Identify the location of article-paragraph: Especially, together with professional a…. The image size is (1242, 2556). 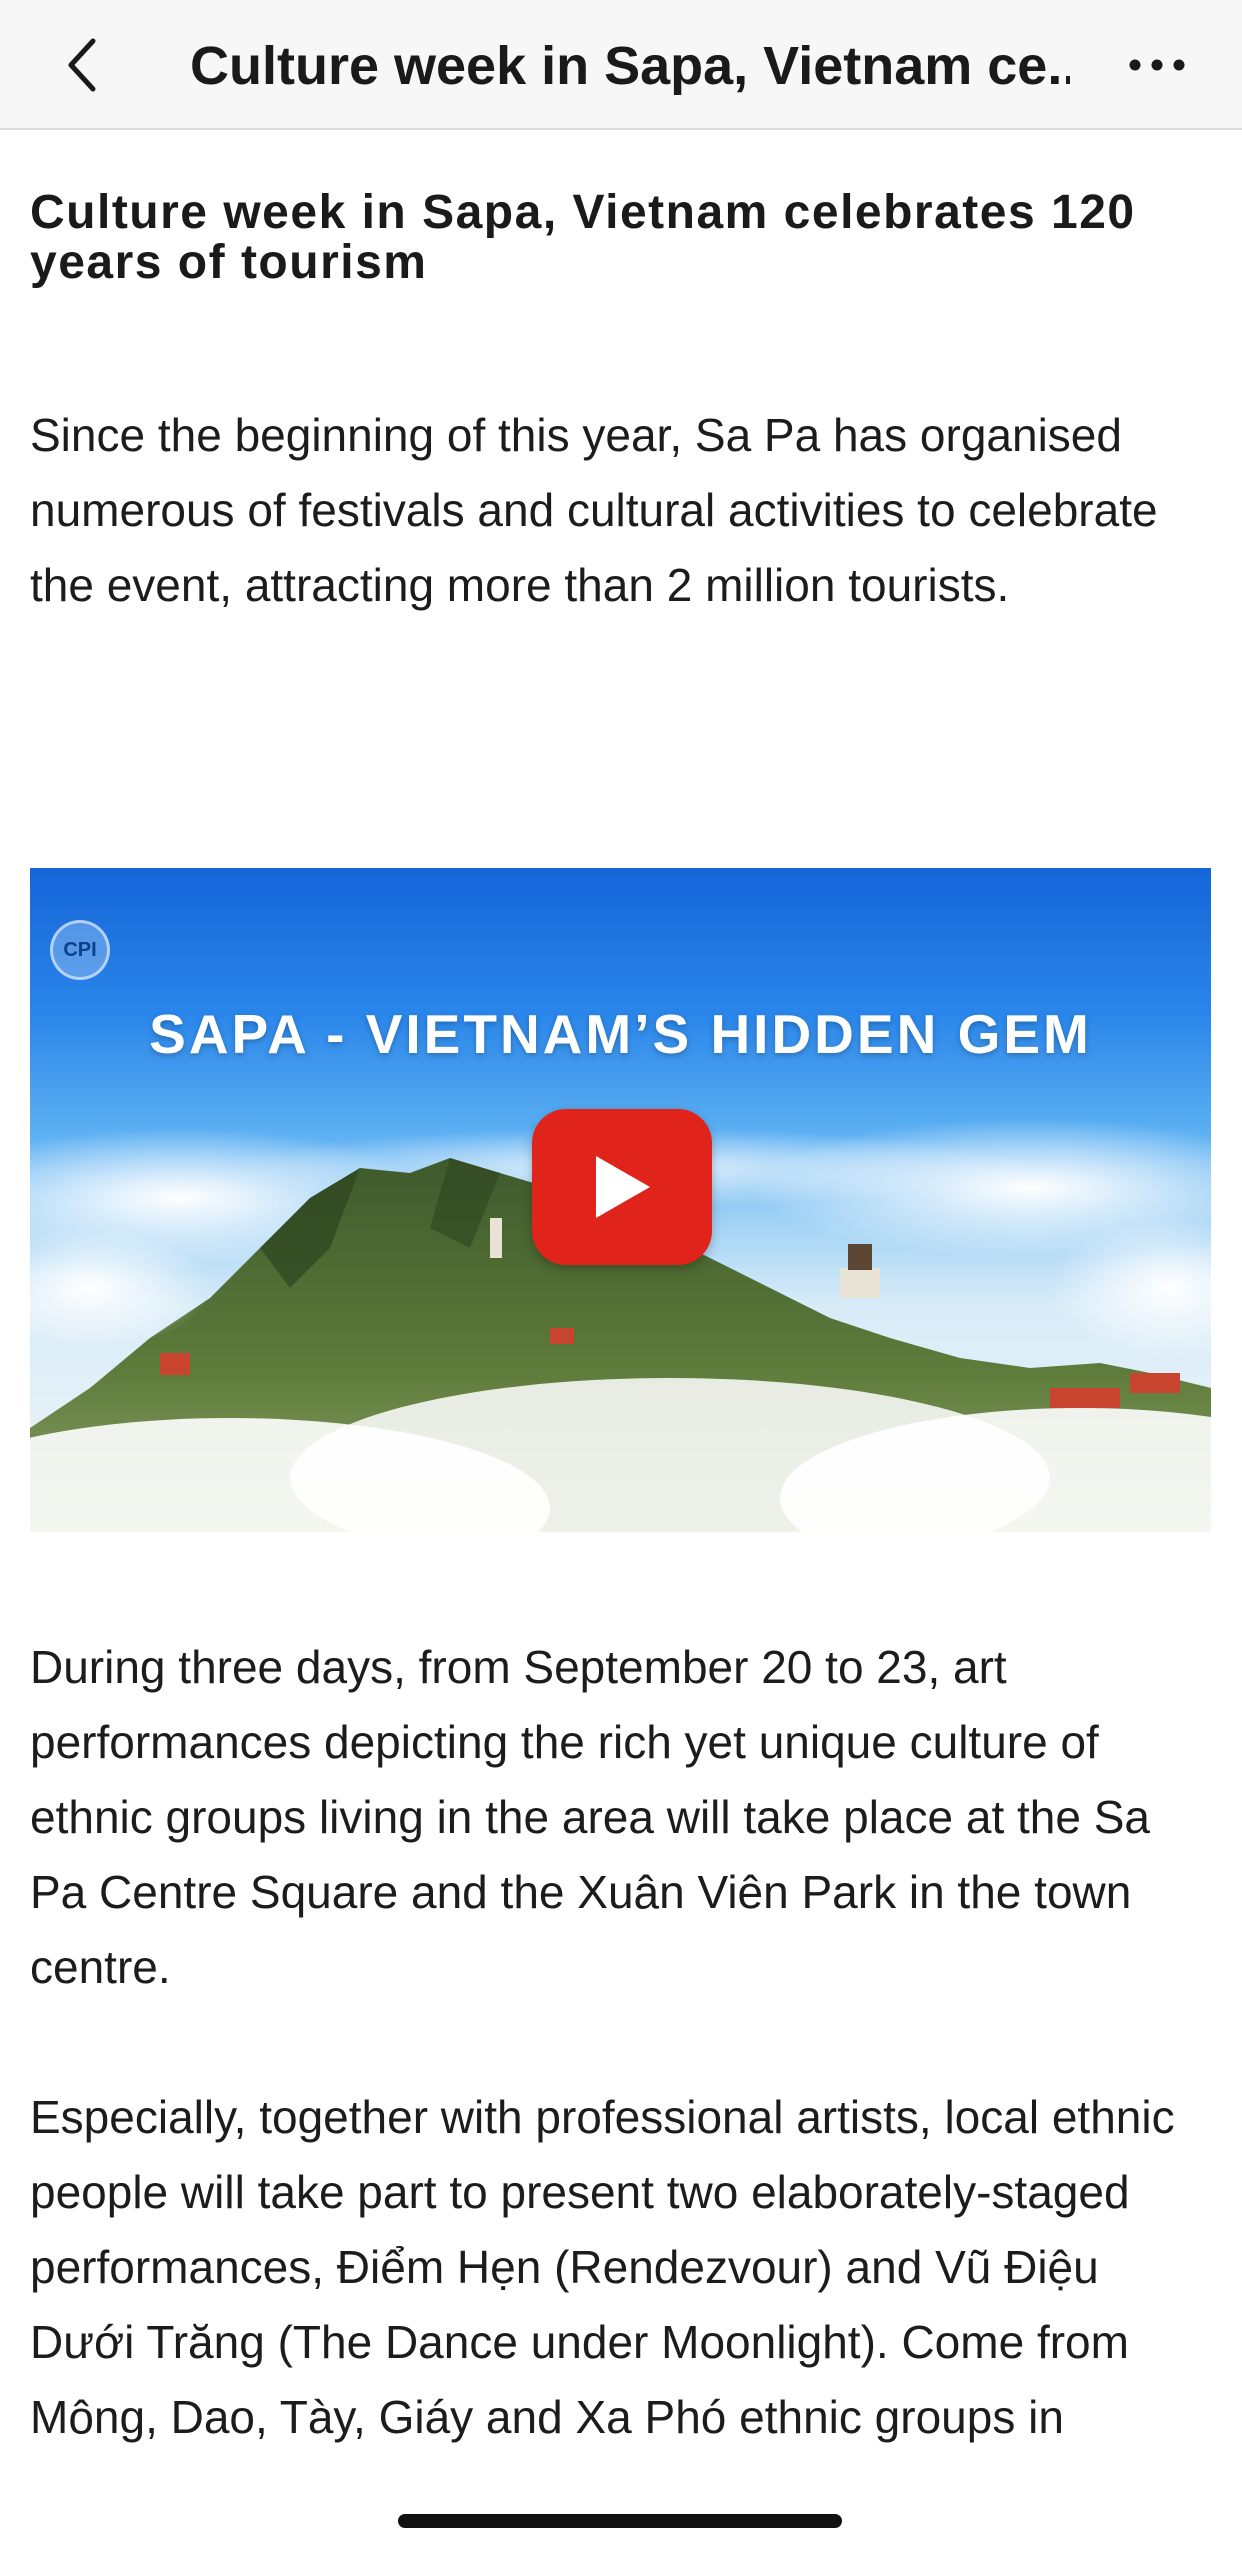
(602, 2267).